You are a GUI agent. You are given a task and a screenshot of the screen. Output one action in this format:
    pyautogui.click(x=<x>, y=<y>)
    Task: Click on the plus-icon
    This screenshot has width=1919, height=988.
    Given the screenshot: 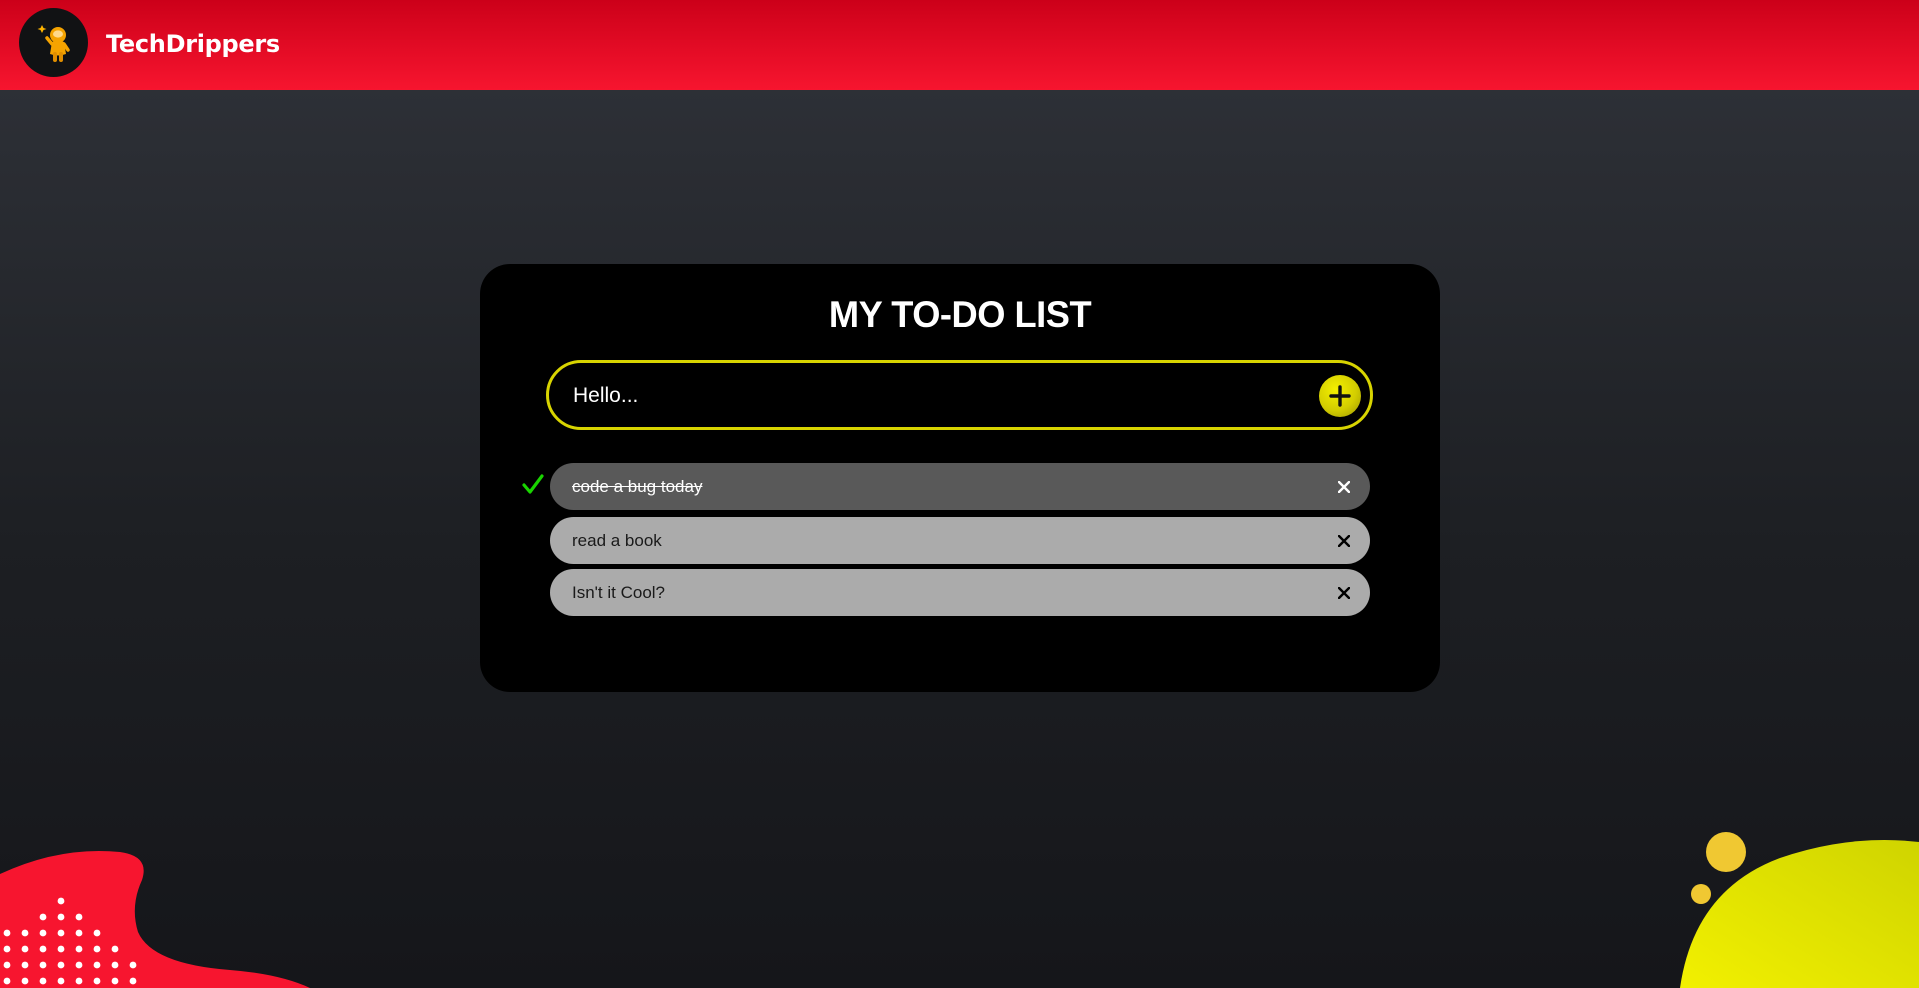 What is the action you would take?
    pyautogui.click(x=1340, y=396)
    